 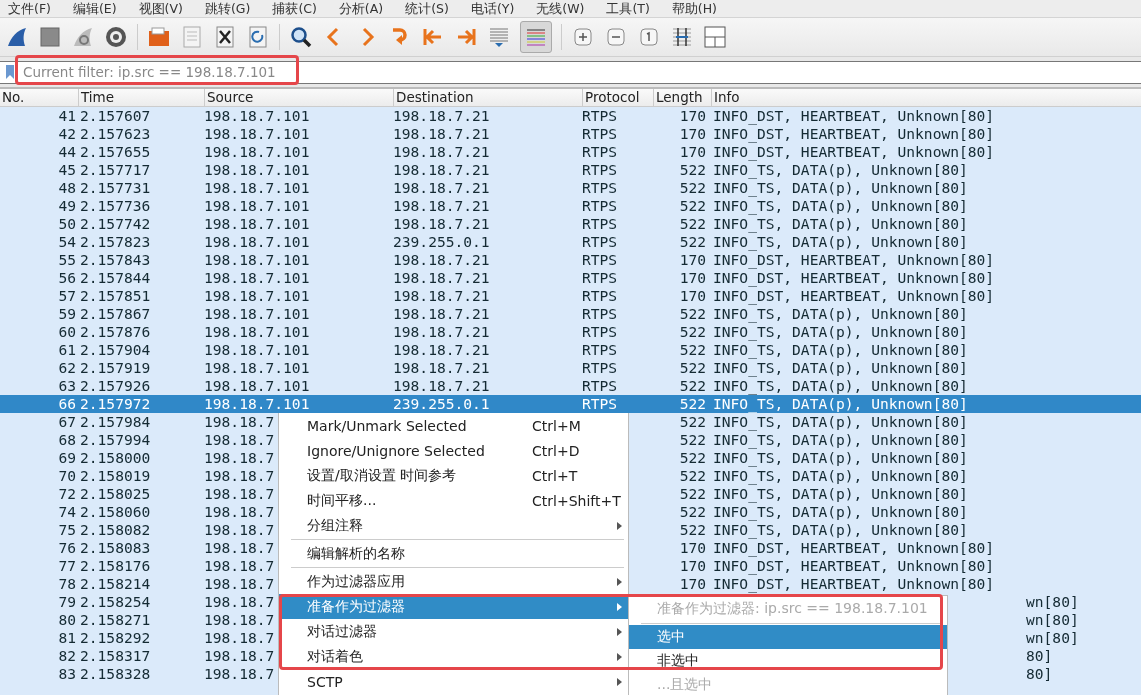 What do you see at coordinates (694, 8) in the screenshot?
I see `menu-item: 帮助(H)` at bounding box center [694, 8].